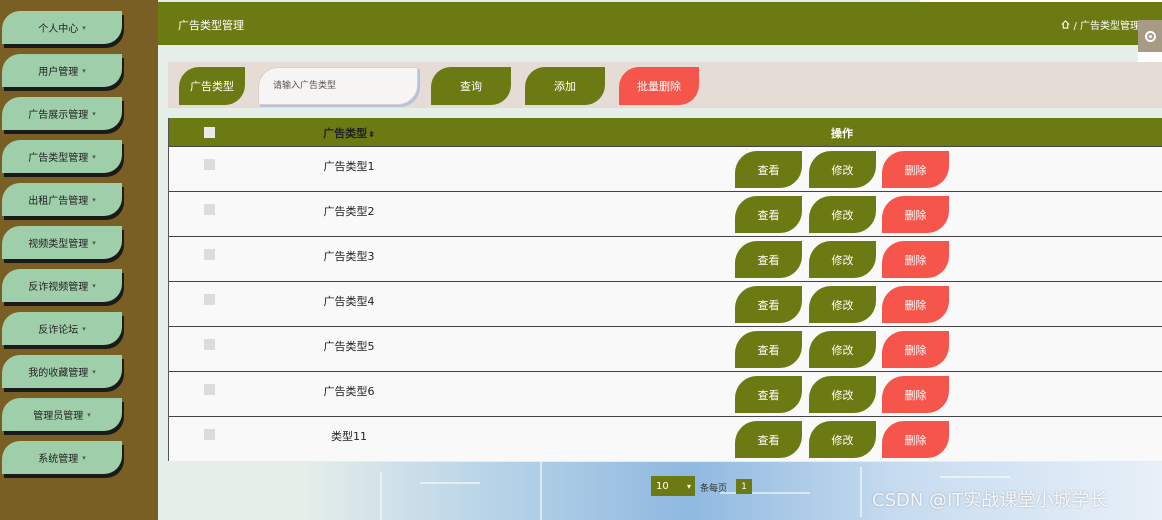 The height and width of the screenshot is (520, 1162). What do you see at coordinates (212, 86) in the screenshot?
I see `search-label: 广告类型` at bounding box center [212, 86].